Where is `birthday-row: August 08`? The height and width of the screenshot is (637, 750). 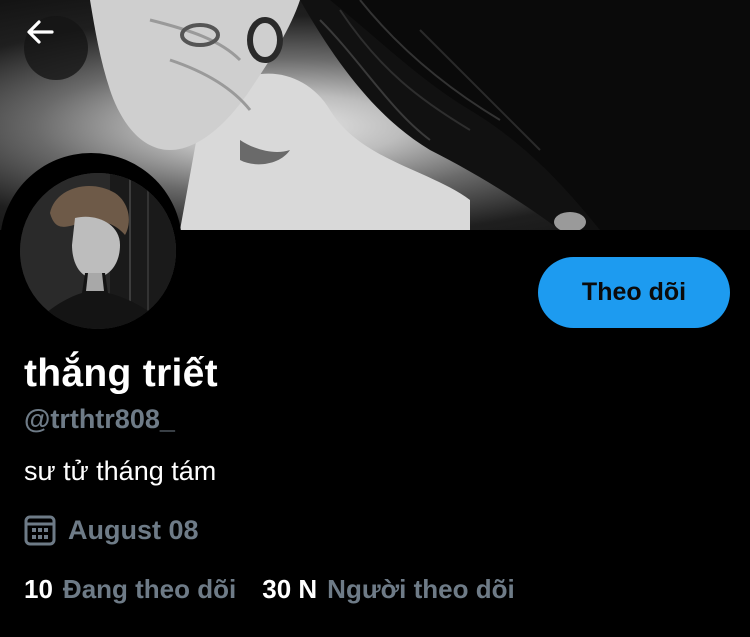
birthday-row: August 08 is located at coordinates (111, 530).